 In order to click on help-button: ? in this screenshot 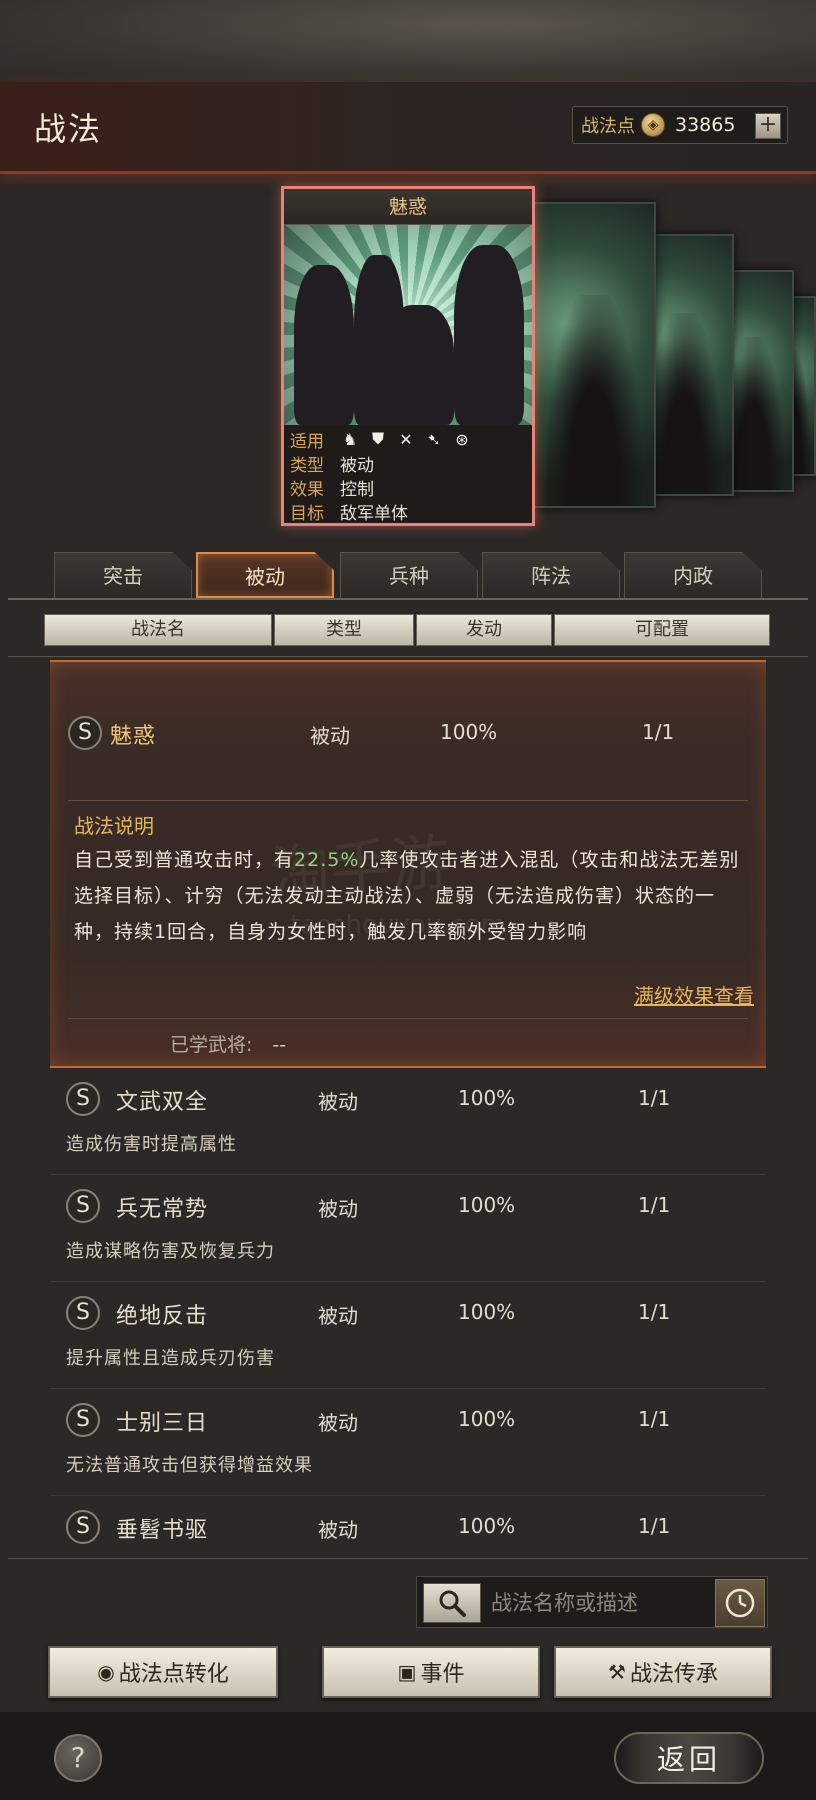, I will do `click(78, 1758)`.